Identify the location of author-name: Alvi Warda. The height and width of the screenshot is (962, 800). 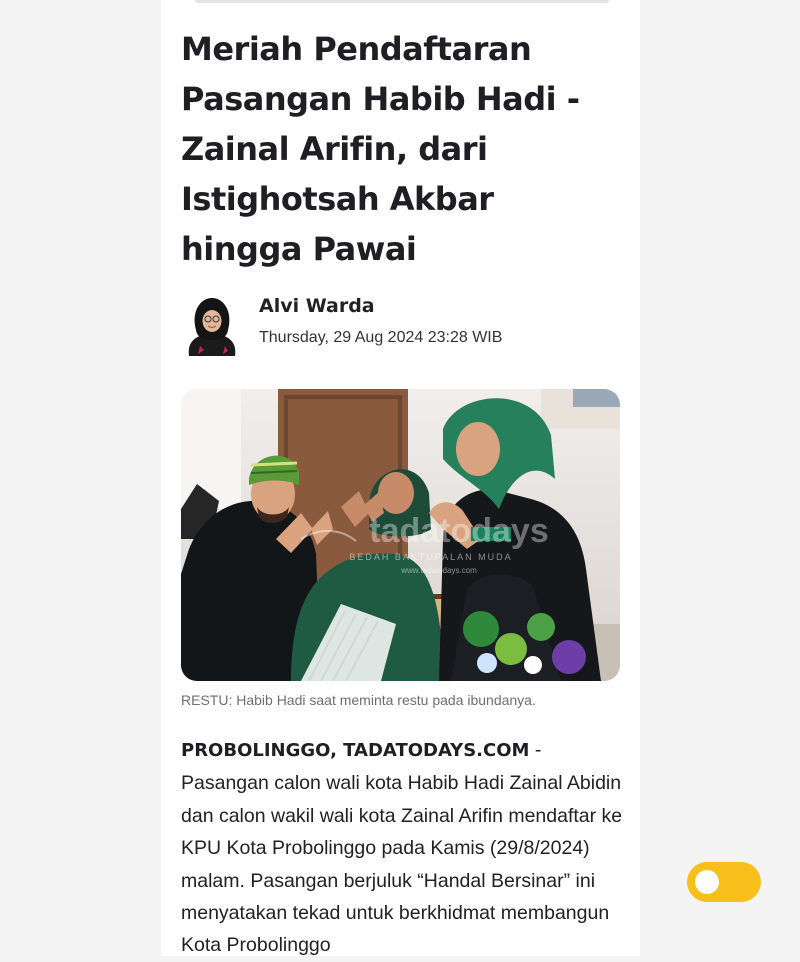
(317, 306).